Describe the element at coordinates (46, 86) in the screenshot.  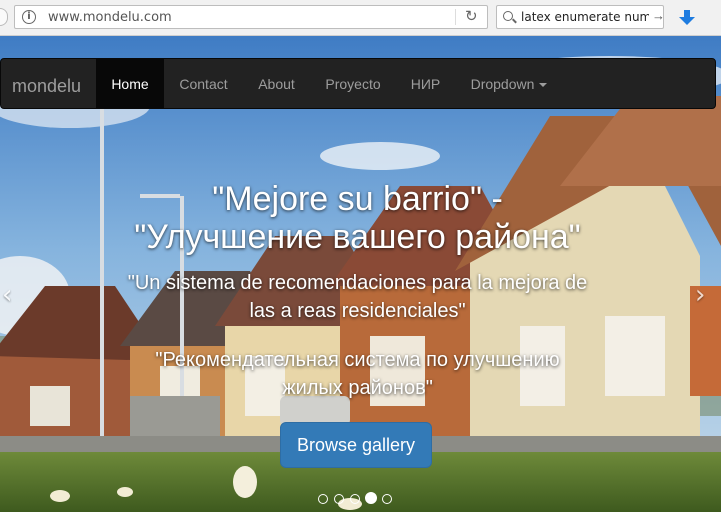
I see `navbar-brand: mondelu` at that location.